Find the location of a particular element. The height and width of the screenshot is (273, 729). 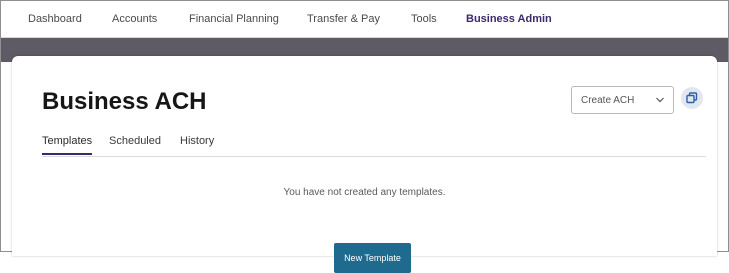

chevron-down-icon is located at coordinates (660, 100).